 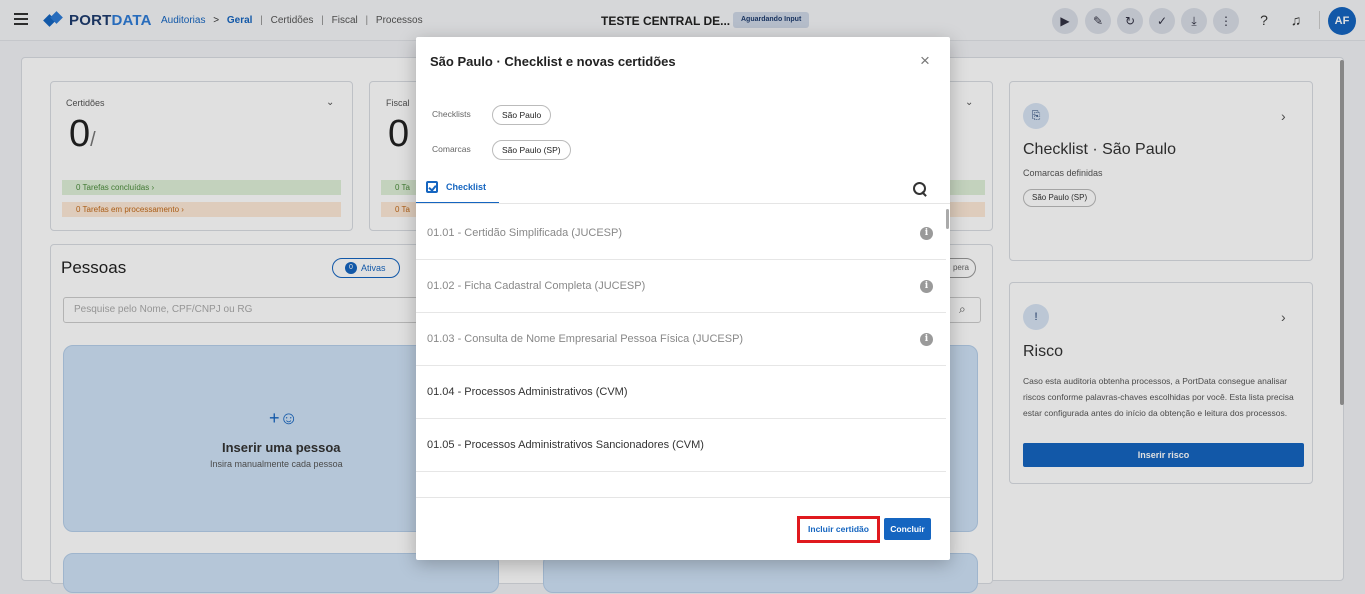 I want to click on list-item-label: 01.04 - Processos Administrativos (CVM), so click(x=527, y=392).